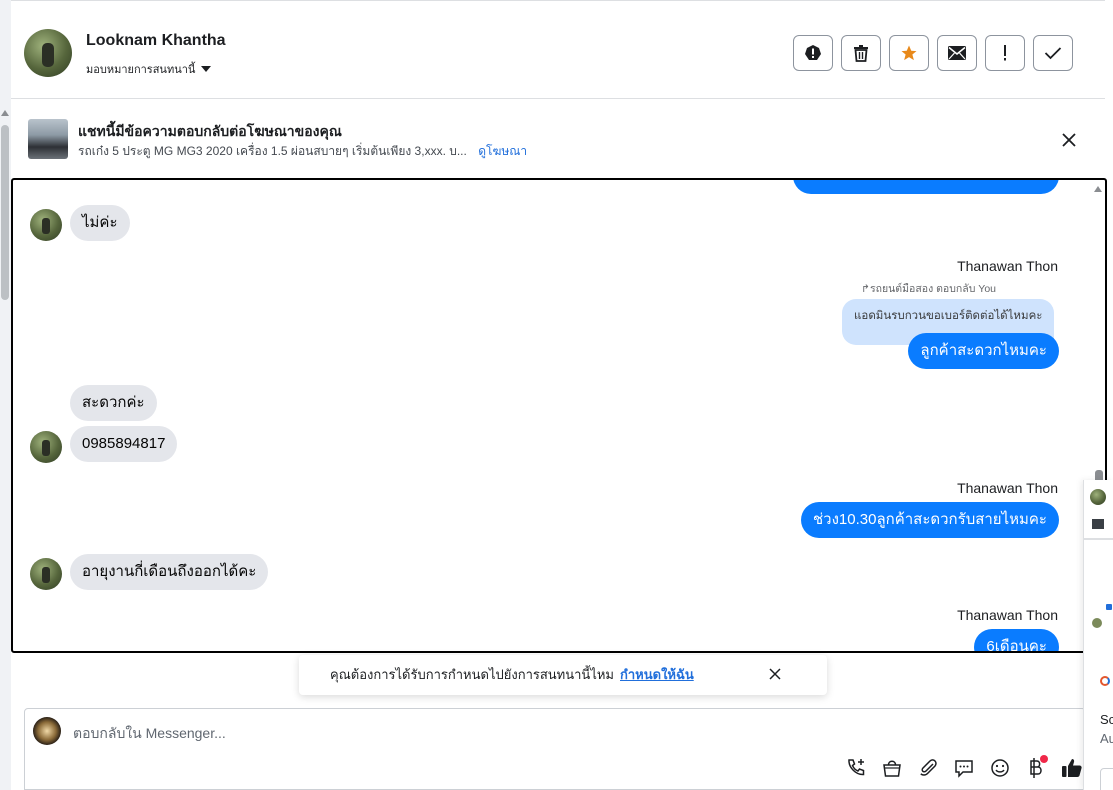  I want to click on saved-replies-button, so click(964, 768).